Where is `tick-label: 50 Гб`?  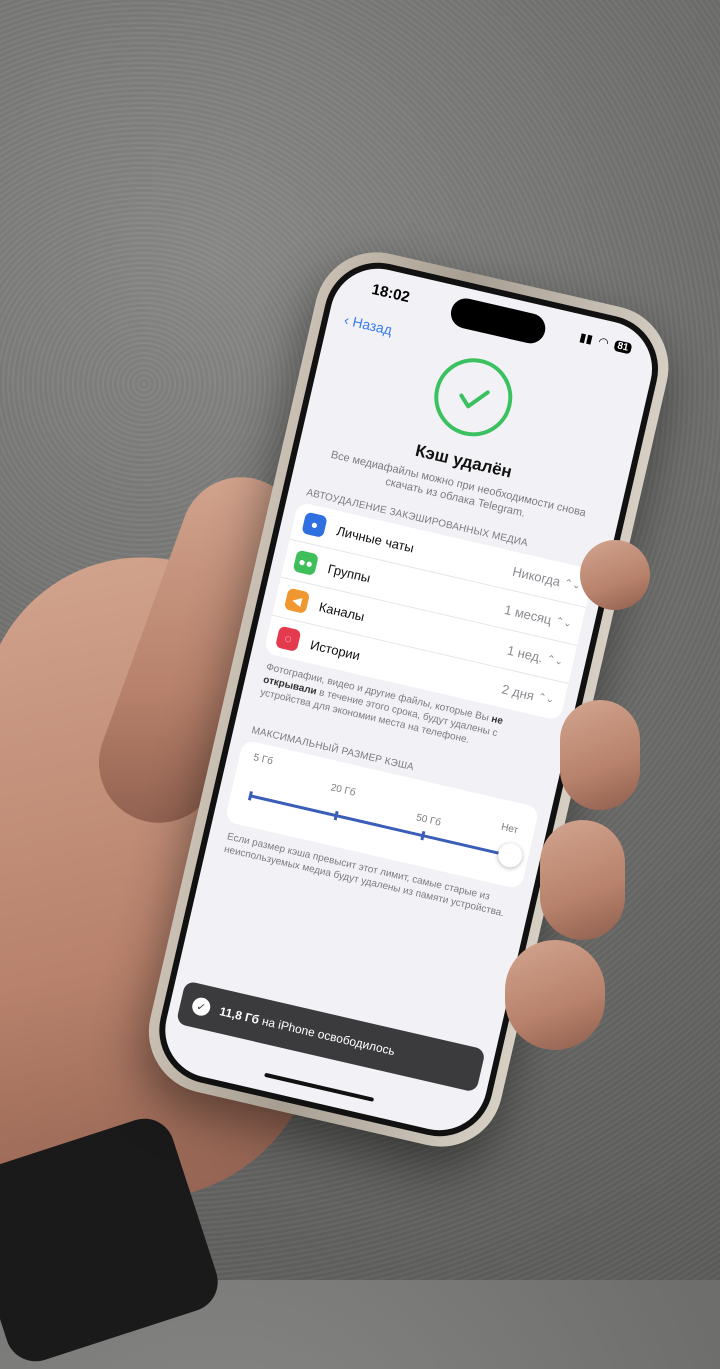 tick-label: 50 Гб is located at coordinates (428, 820).